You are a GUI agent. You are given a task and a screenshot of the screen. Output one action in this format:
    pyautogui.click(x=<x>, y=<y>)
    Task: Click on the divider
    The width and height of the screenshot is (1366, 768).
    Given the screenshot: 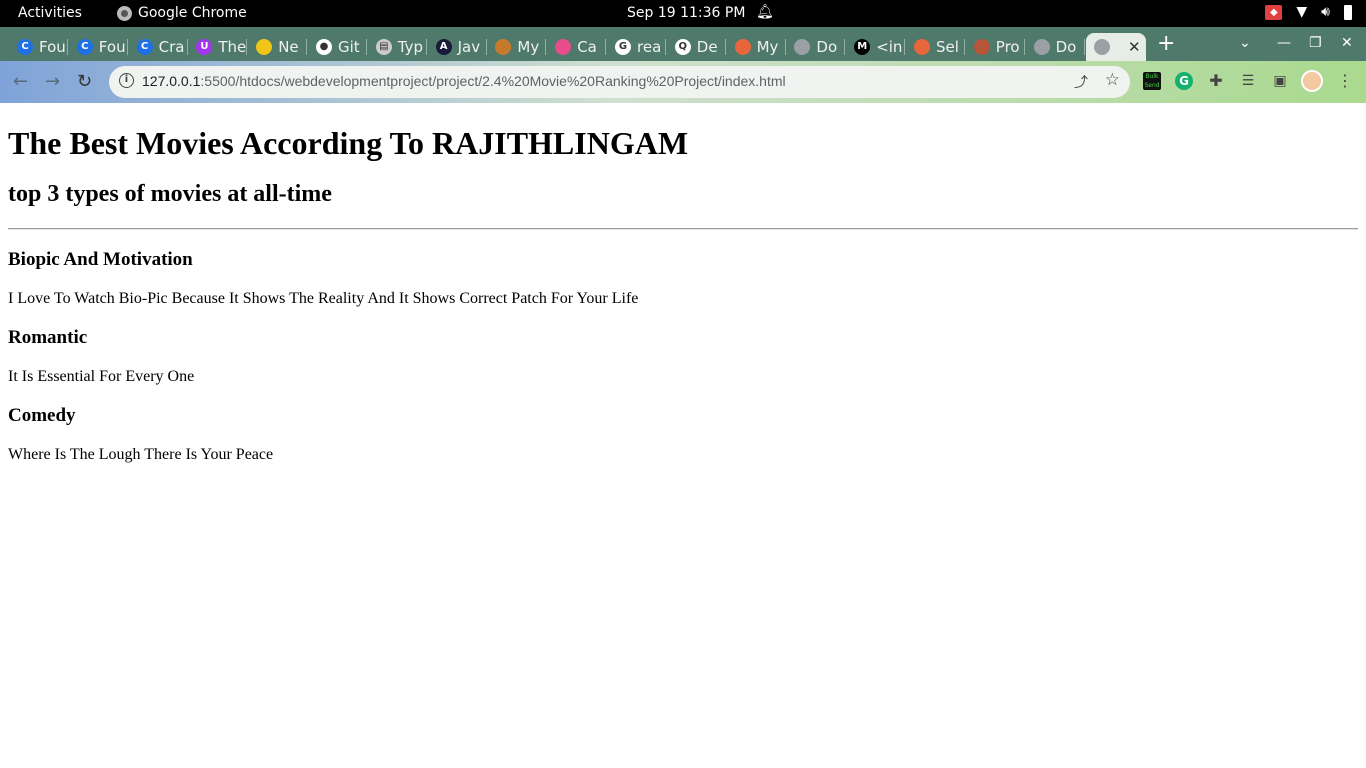 What is the action you would take?
    pyautogui.click(x=683, y=229)
    